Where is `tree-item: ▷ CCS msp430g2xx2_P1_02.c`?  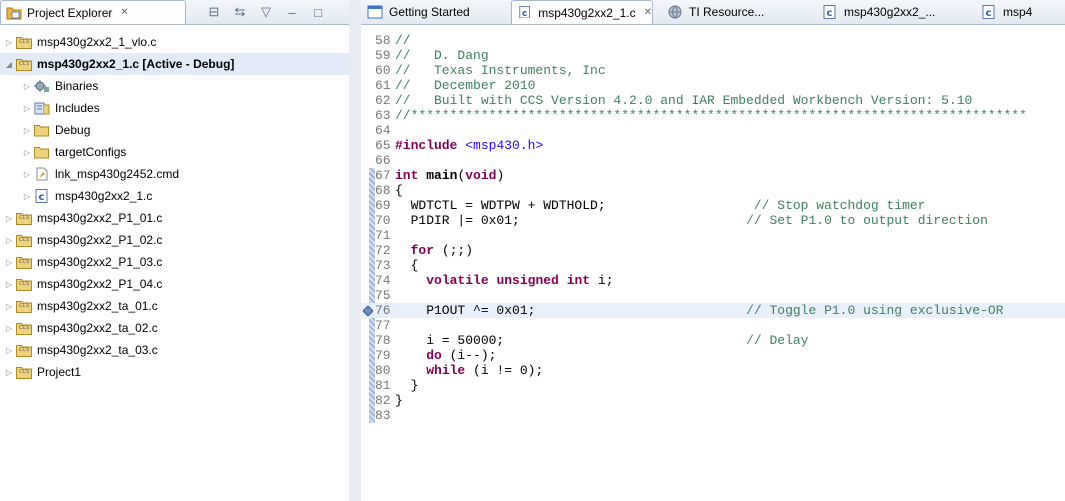
tree-item: ▷ CCS msp430g2xx2_P1_02.c is located at coordinates (174, 240).